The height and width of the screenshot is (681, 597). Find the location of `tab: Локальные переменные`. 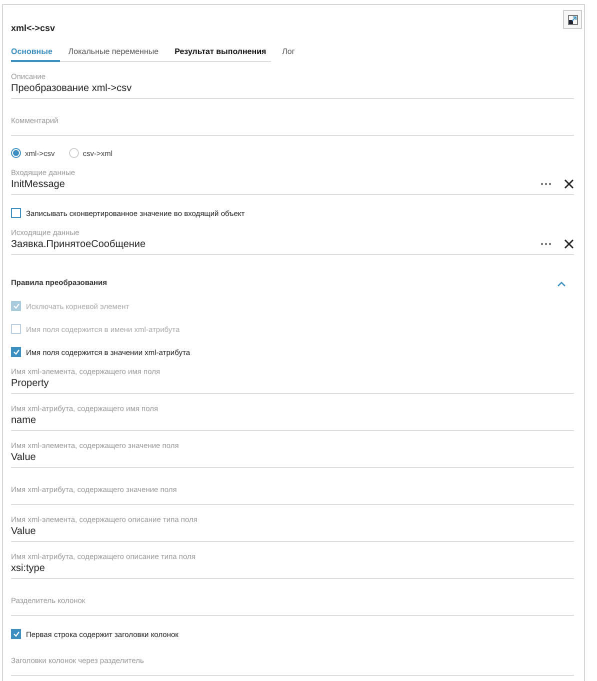

tab: Локальные переменные is located at coordinates (113, 53).